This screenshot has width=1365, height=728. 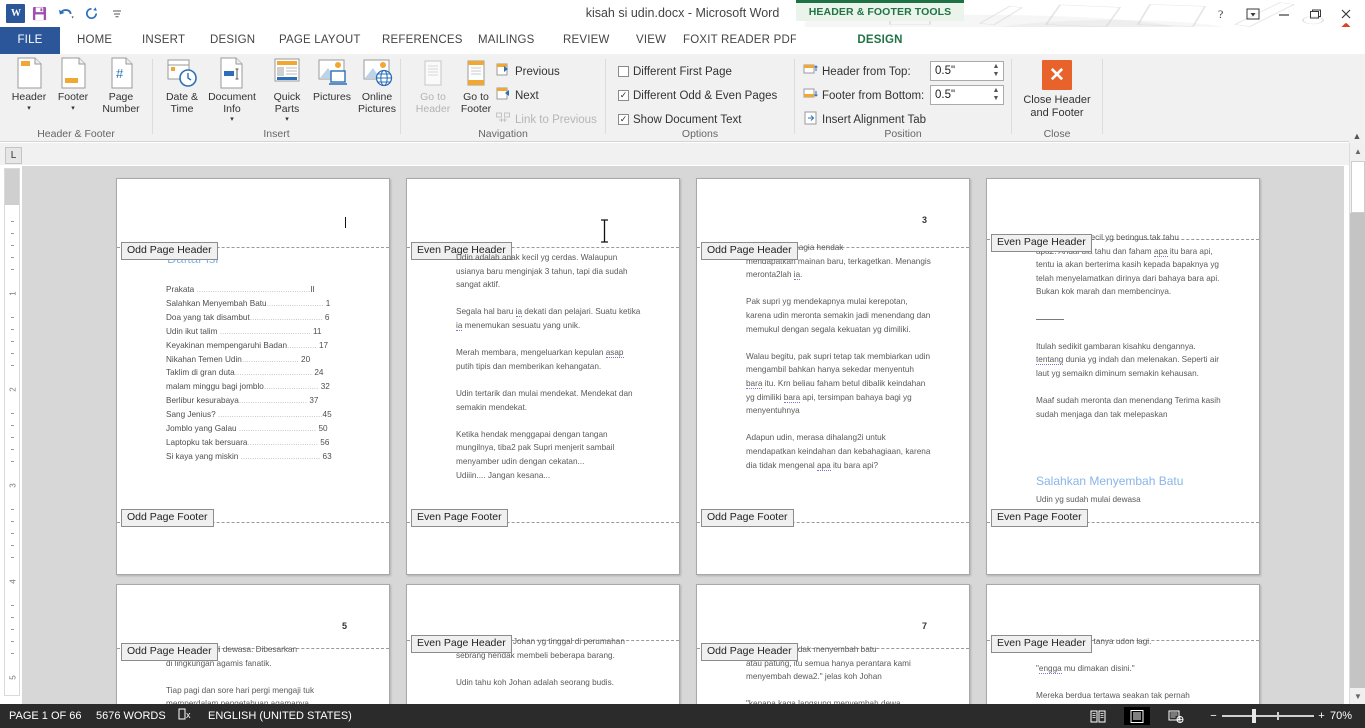 I want to click on scroll-up-arrow-icon: ▲, so click(x=1357, y=151).